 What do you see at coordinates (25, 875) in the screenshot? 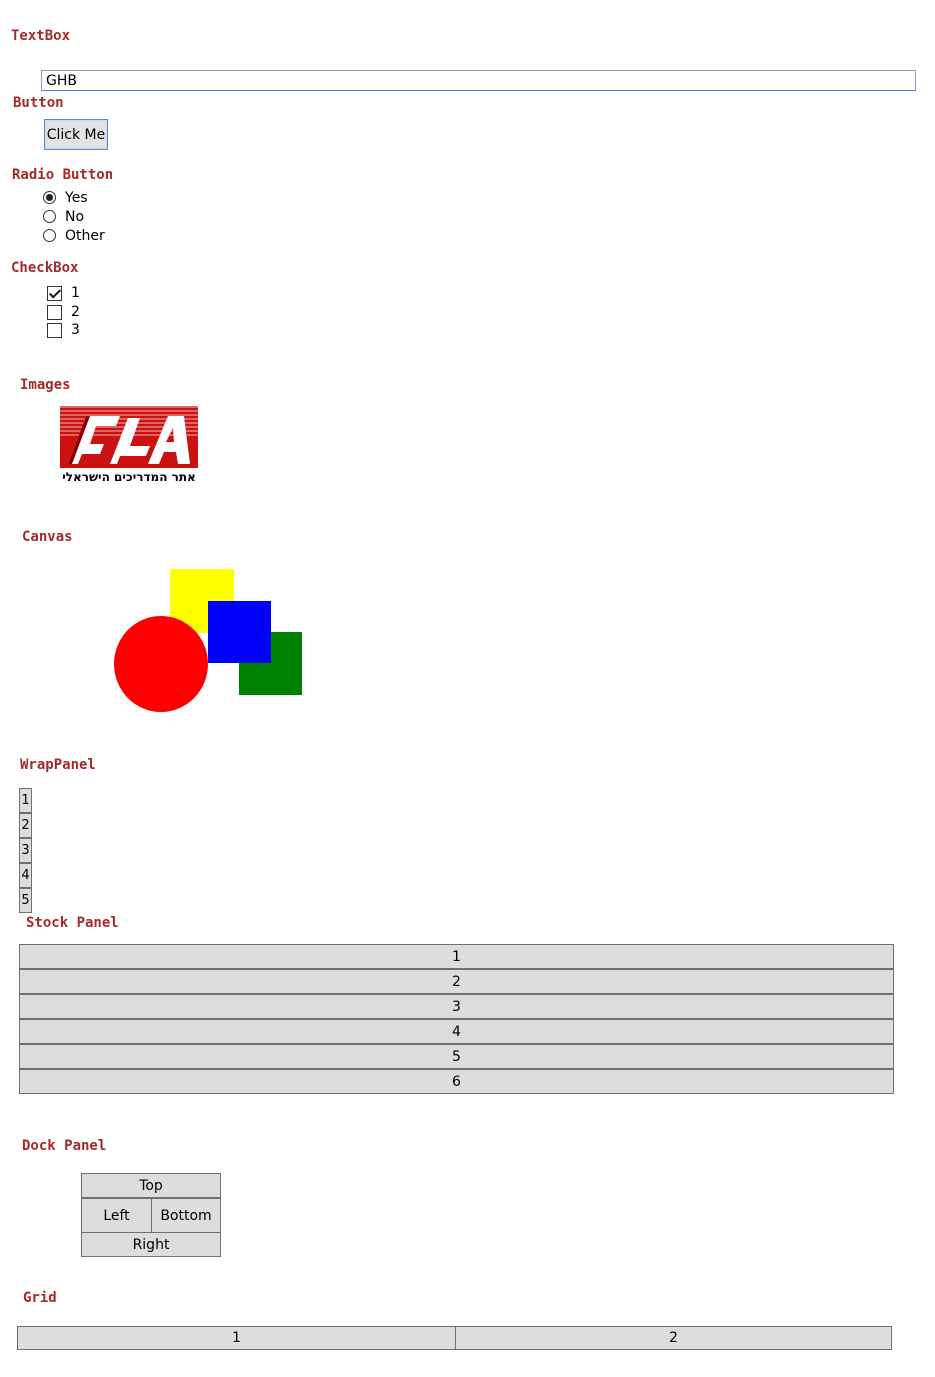
I see `wrap-button-4: 4` at bounding box center [25, 875].